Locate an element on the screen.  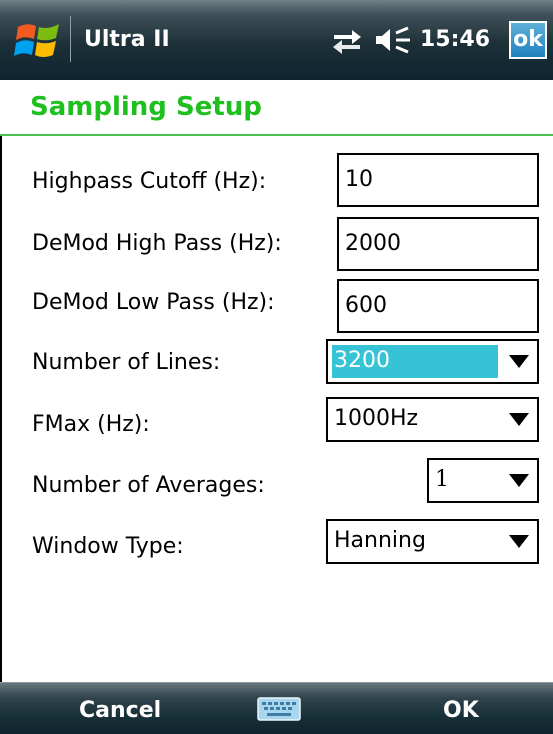
demod-high-pass-label: DeMod High Pass (Hz): is located at coordinates (157, 243).